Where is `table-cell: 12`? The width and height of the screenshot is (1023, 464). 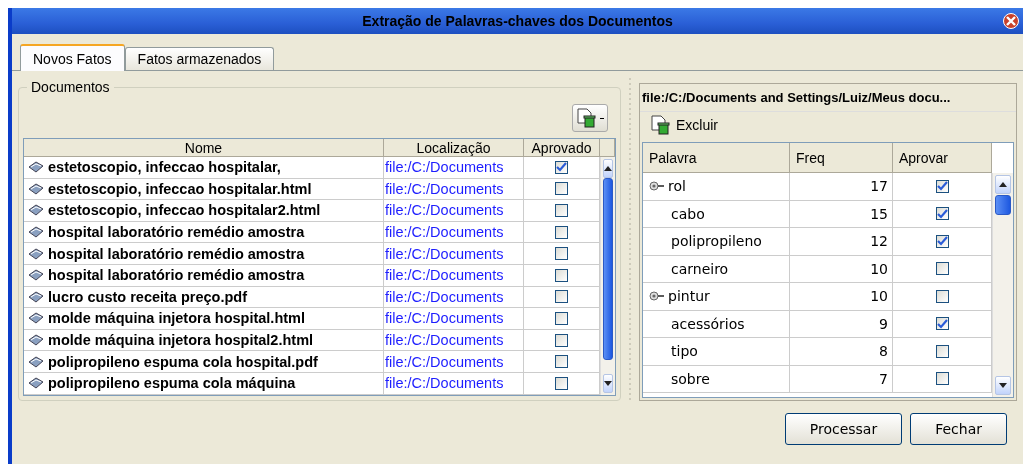 table-cell: 12 is located at coordinates (841, 242).